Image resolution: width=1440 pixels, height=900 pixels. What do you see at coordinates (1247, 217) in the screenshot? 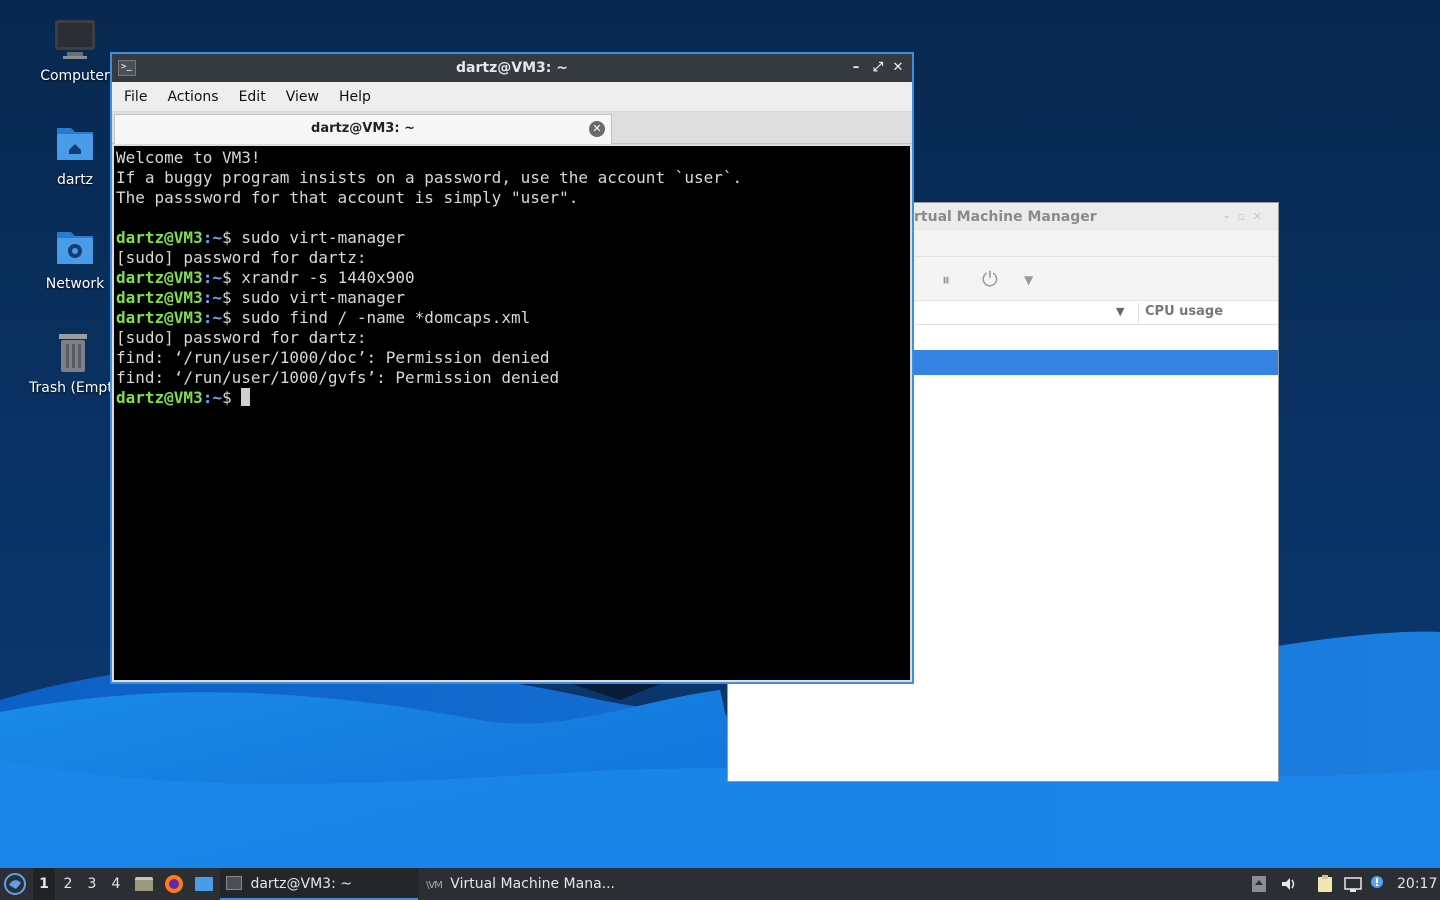
I see `vmm-window-controls: –▫✕` at bounding box center [1247, 217].